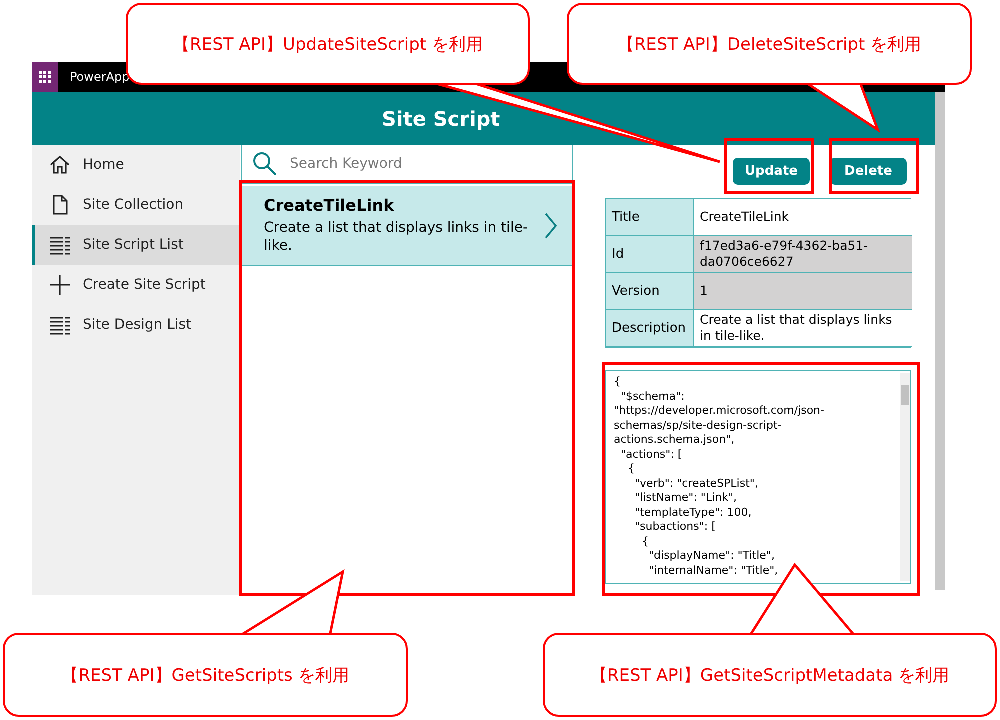 The width and height of the screenshot is (1000, 720). What do you see at coordinates (940, 341) in the screenshot?
I see `page-scrollbar` at bounding box center [940, 341].